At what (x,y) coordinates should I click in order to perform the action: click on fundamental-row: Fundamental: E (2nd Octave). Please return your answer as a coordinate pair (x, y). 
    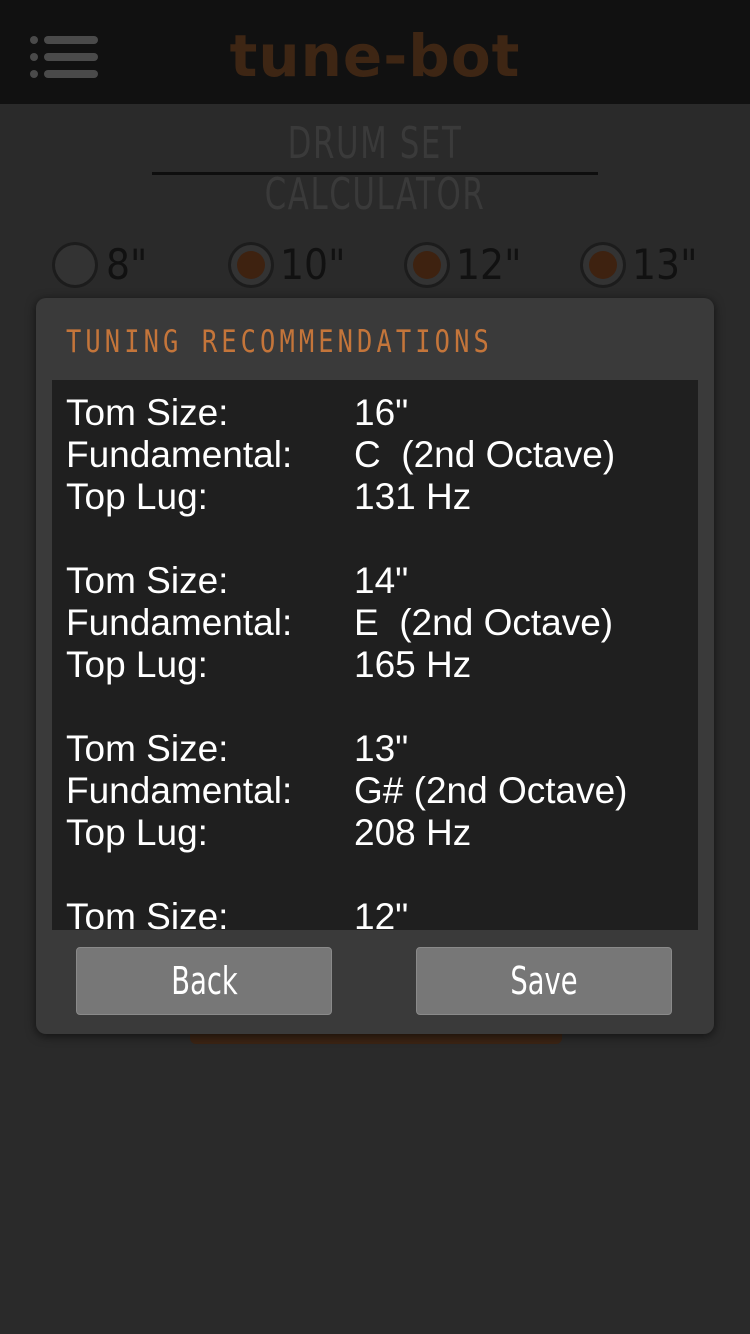
    Looking at the image, I should click on (376, 623).